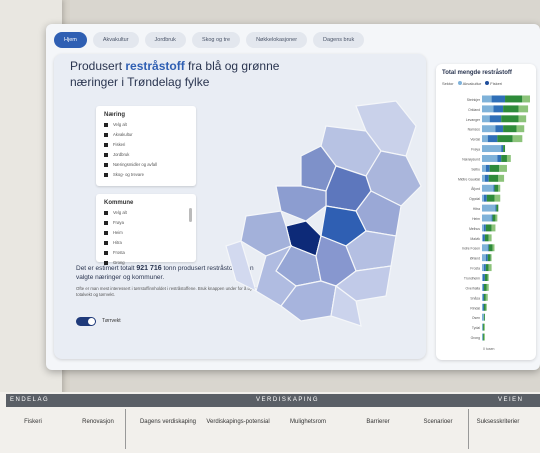 The image size is (540, 453). What do you see at coordinates (150, 233) in the screenshot?
I see `filter-option: Heim` at bounding box center [150, 233].